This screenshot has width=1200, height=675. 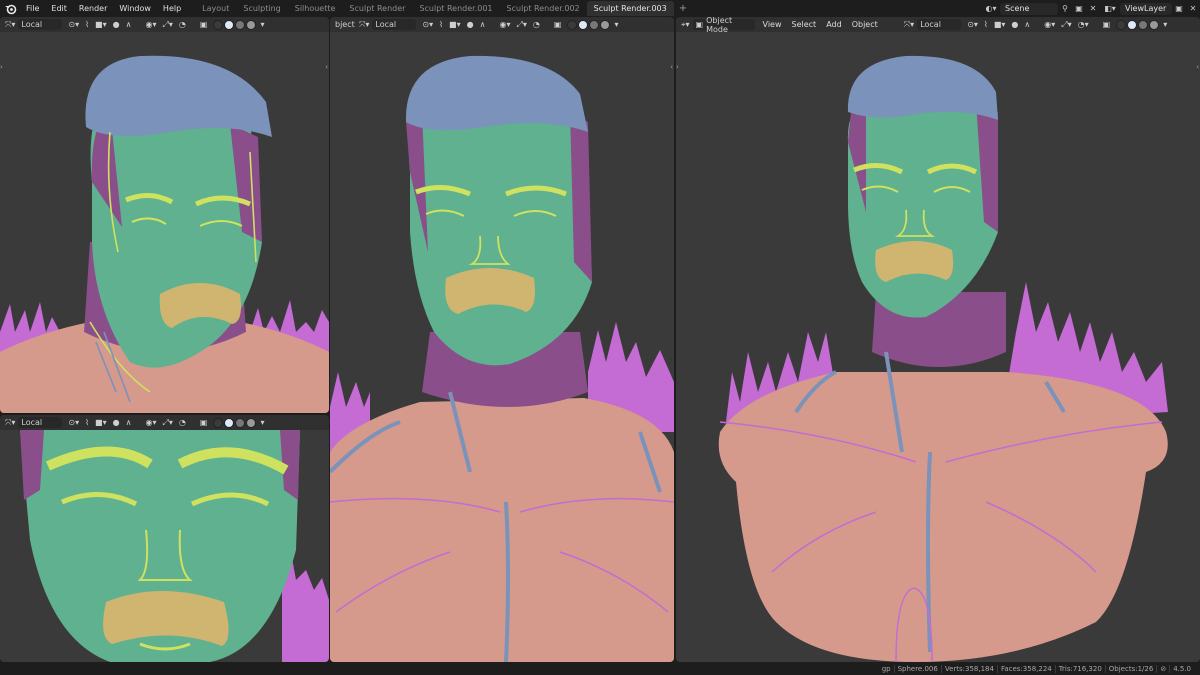 I want to click on add-workspace-button: +, so click(x=683, y=8).